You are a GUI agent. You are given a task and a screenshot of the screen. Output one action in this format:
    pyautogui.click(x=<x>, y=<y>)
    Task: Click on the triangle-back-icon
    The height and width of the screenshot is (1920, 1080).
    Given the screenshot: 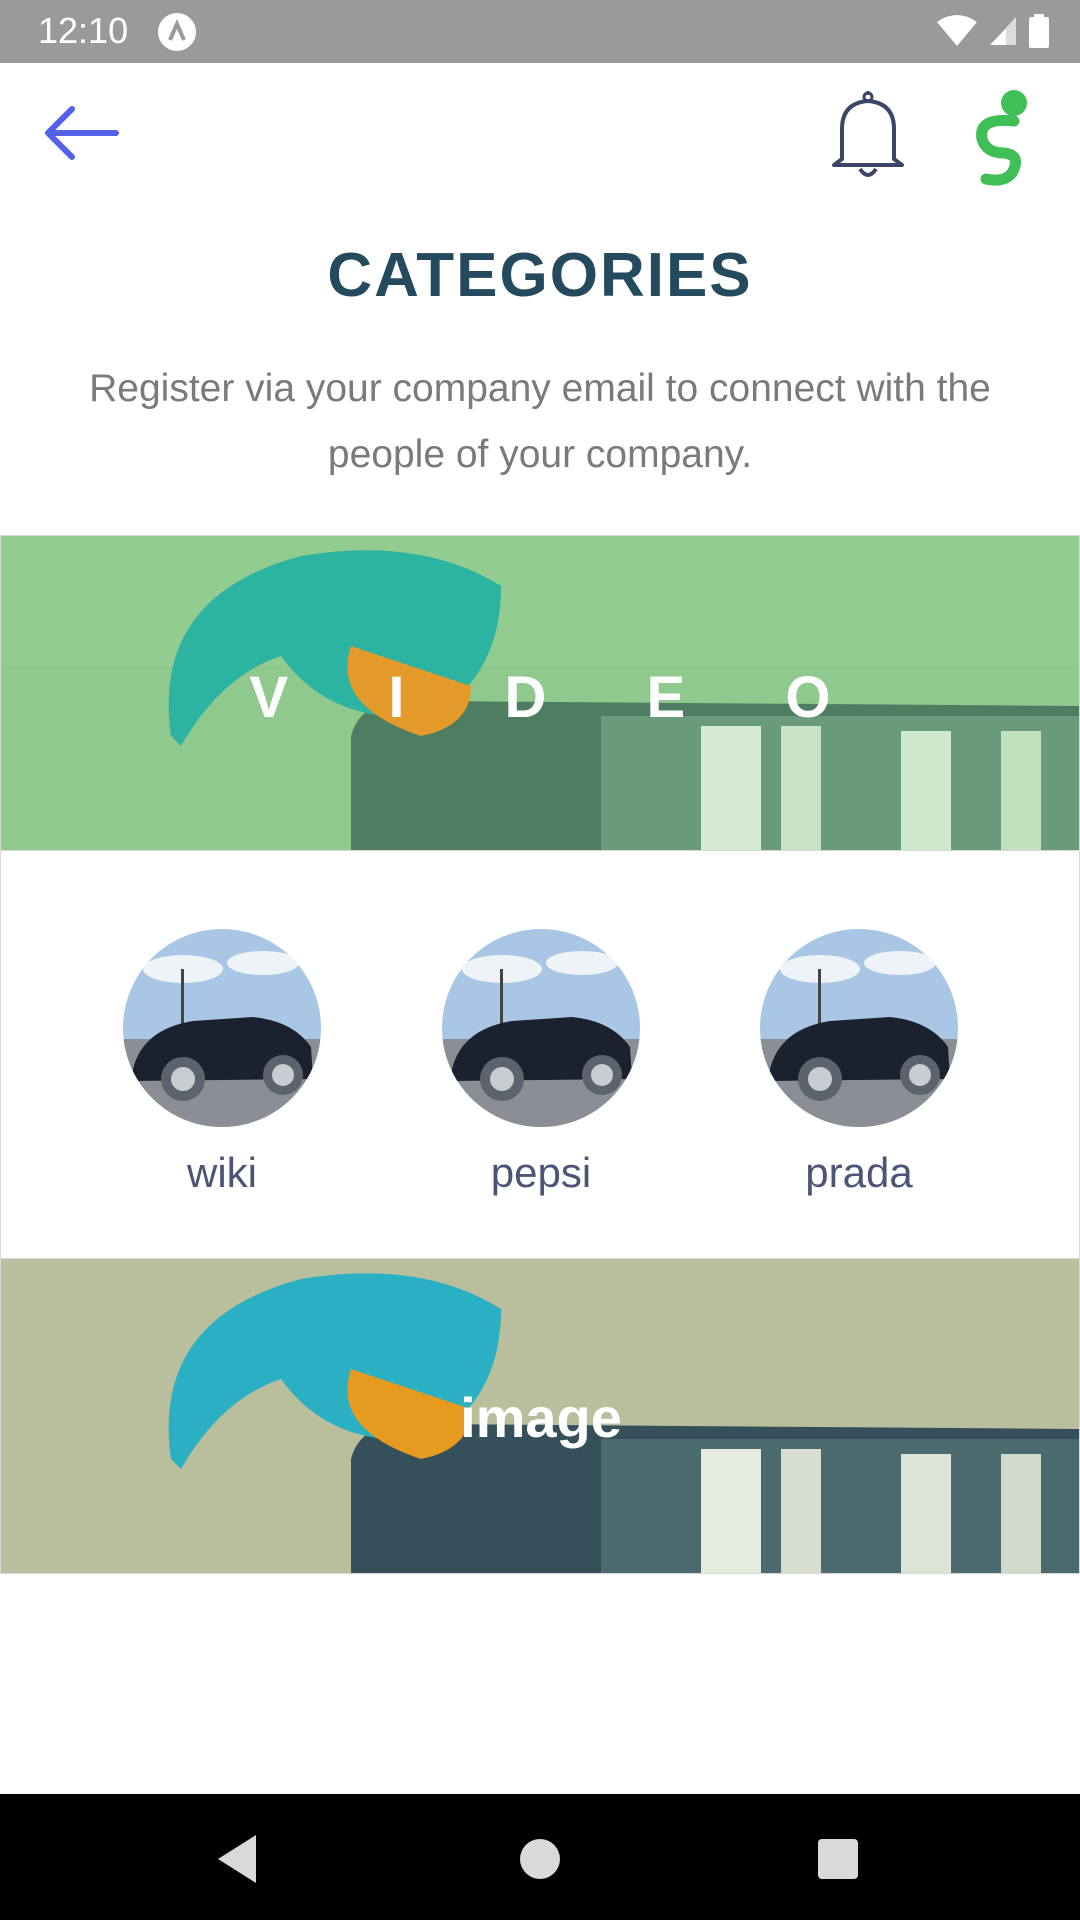 What is the action you would take?
    pyautogui.click(x=237, y=1859)
    